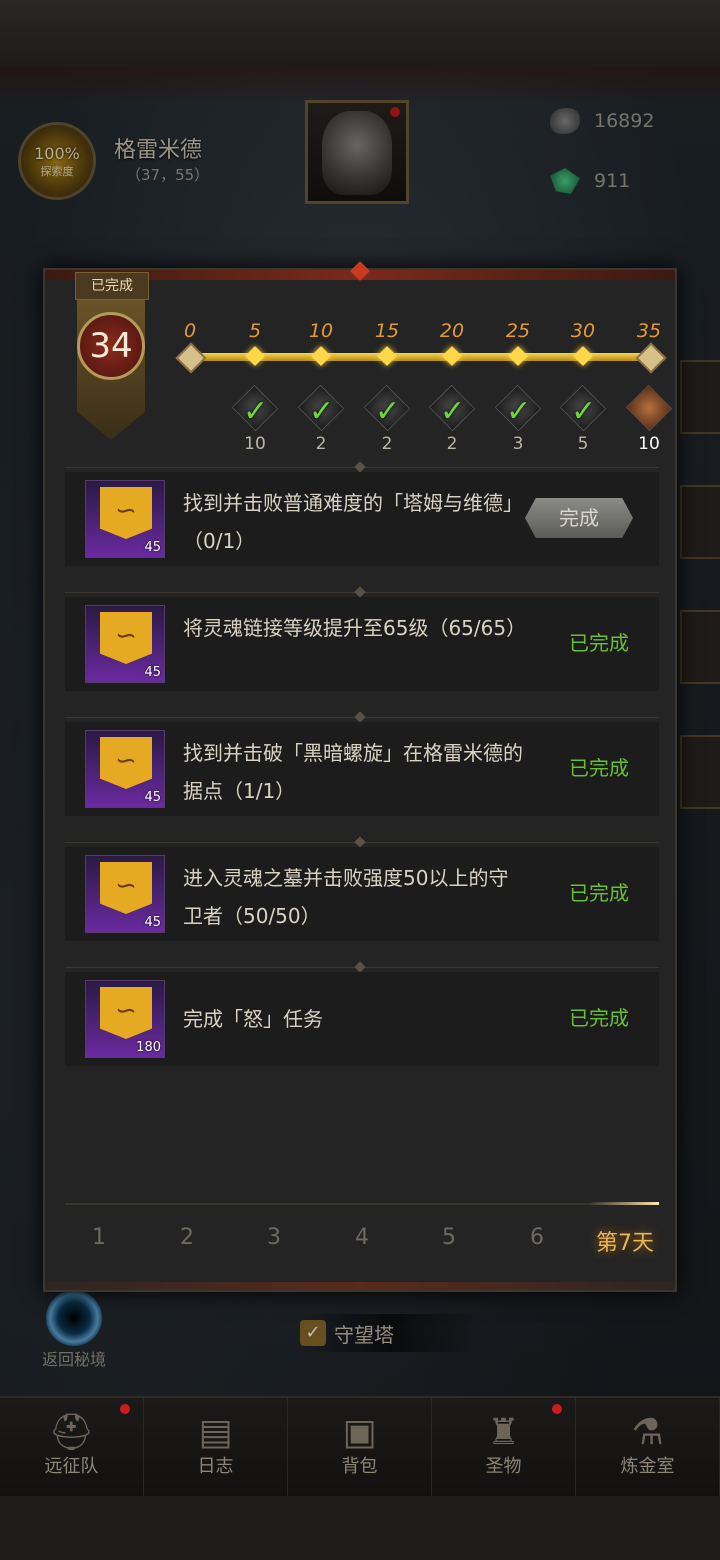 The image size is (720, 1560). I want to click on reward-qty: 5, so click(583, 444).